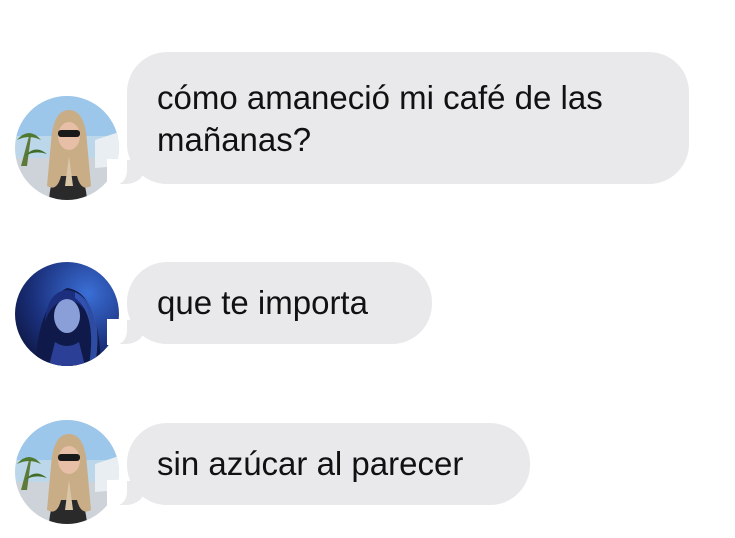 The width and height of the screenshot is (735, 538). Describe the element at coordinates (262, 302) in the screenshot. I see `message-text: que te importa` at that location.